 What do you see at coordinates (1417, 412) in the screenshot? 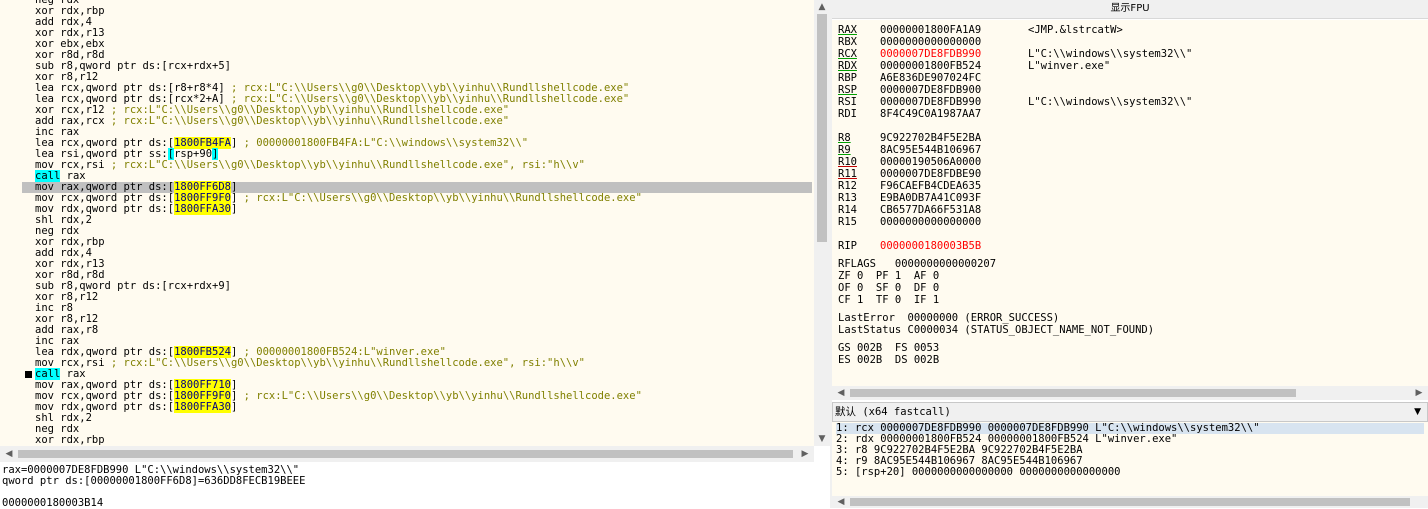
I see `chevron-down-icon: ▼` at bounding box center [1417, 412].